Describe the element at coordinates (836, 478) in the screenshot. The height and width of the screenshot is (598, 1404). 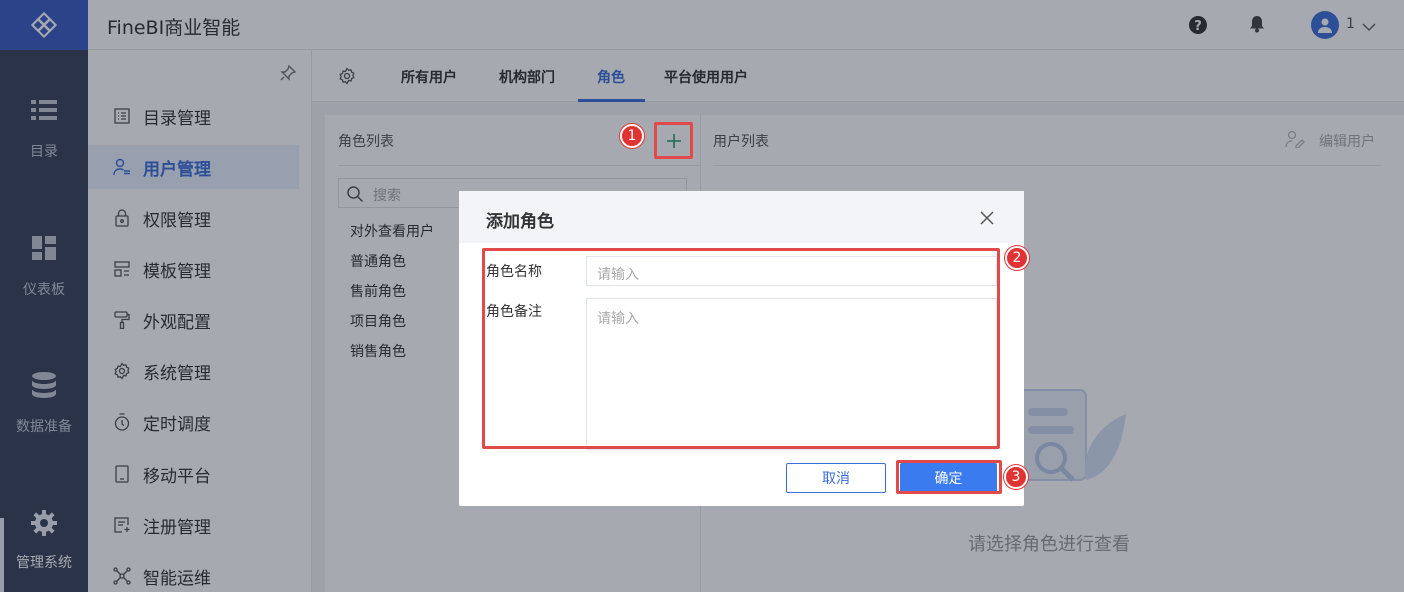
I see `cancel-button: 取消` at that location.